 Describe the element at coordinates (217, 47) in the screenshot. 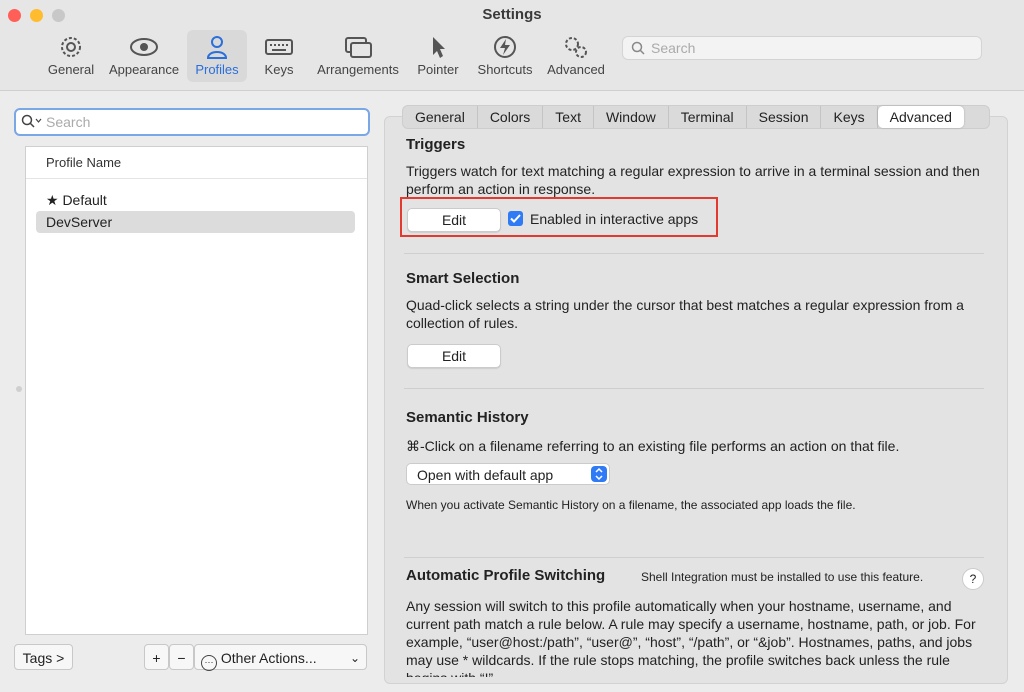

I see `person-icon` at that location.